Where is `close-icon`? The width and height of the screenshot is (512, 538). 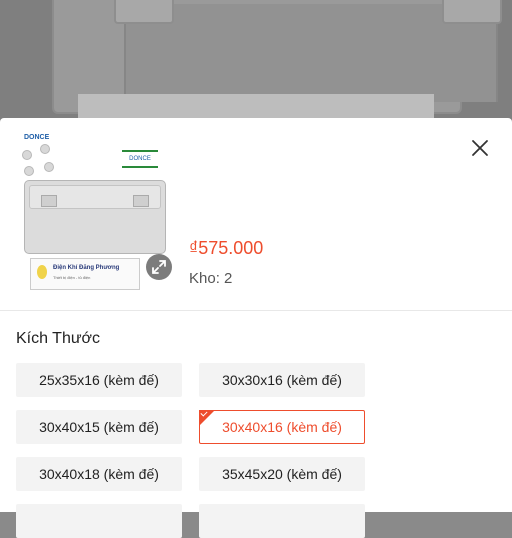
close-icon is located at coordinates (480, 148).